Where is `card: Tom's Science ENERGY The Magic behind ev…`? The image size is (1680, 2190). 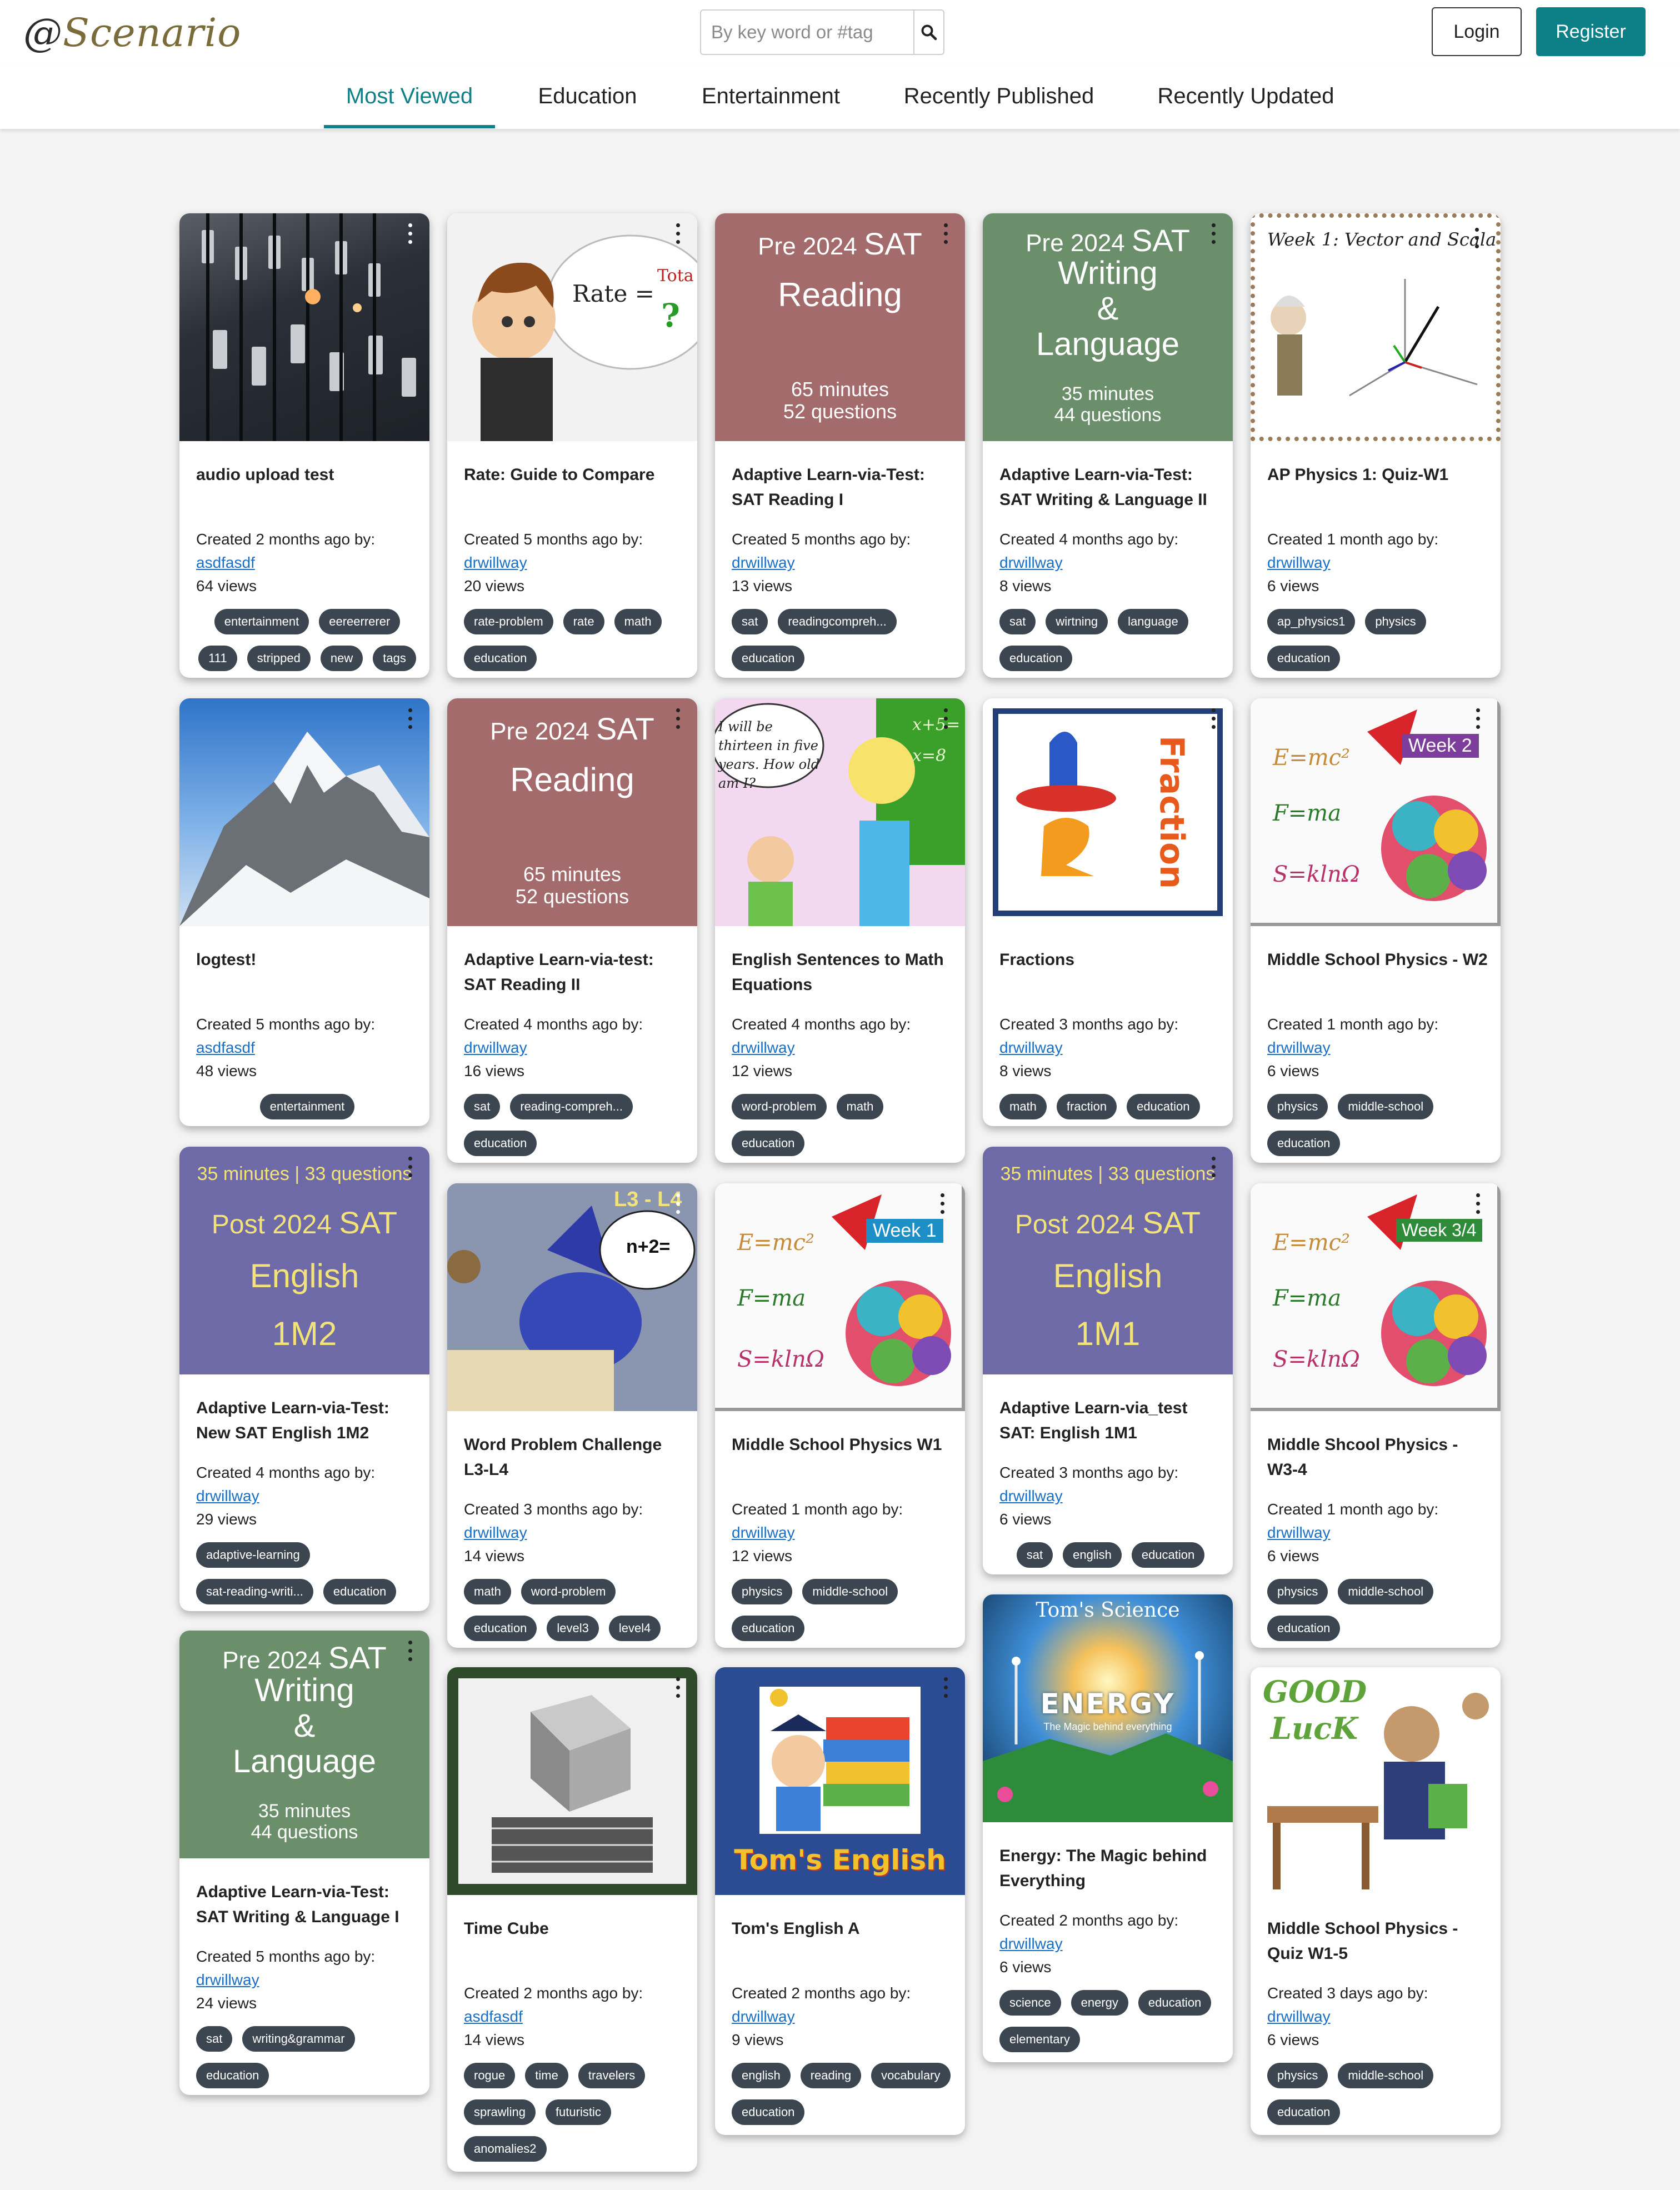
card: Tom's Science ENERGY The Magic behind ev… is located at coordinates (1108, 1828).